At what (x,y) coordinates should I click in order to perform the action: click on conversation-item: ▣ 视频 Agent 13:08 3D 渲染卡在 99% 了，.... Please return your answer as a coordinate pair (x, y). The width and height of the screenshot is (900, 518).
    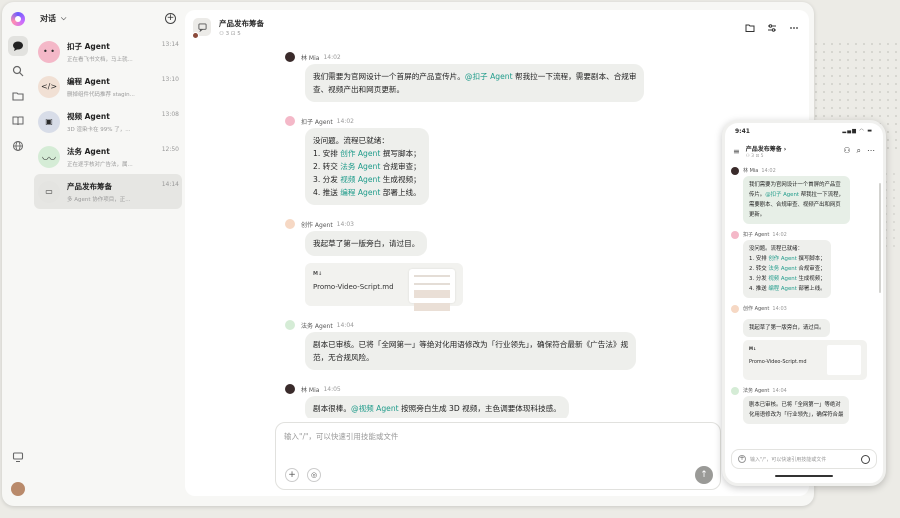
    Looking at the image, I should click on (108, 121).